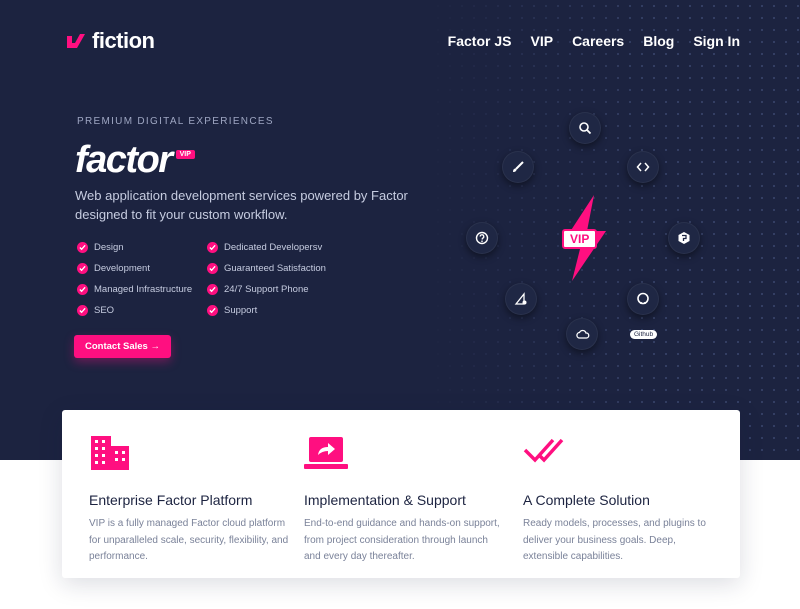 The width and height of the screenshot is (800, 609). What do you see at coordinates (541, 41) in the screenshot?
I see `nav-vip: VIP` at bounding box center [541, 41].